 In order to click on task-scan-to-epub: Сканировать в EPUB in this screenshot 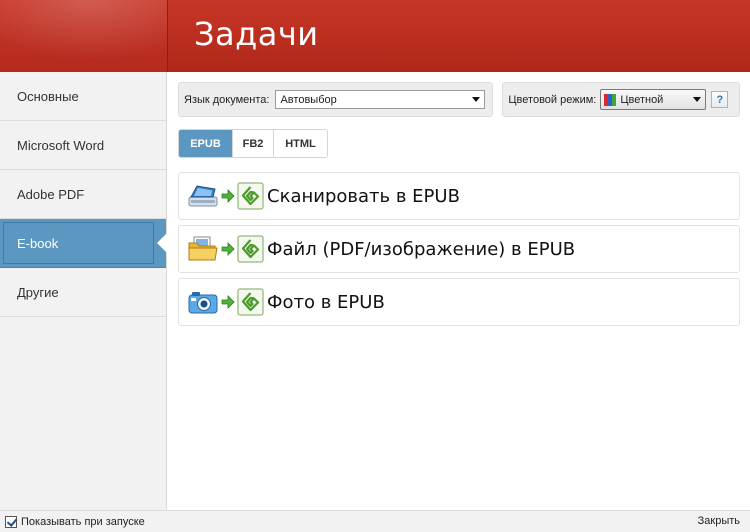, I will do `click(459, 196)`.